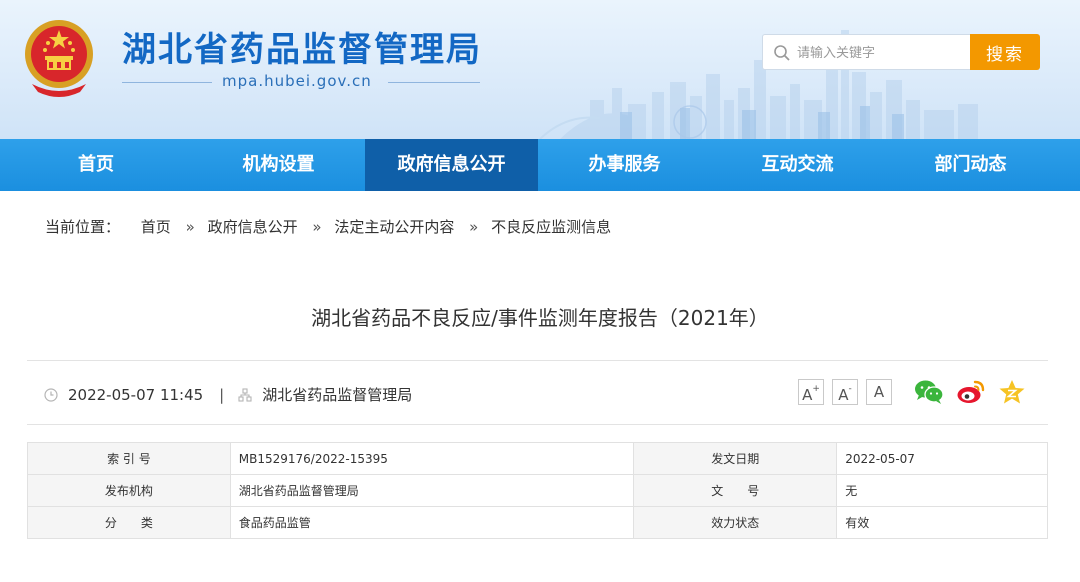  Describe the element at coordinates (156, 227) in the screenshot. I see `breadcrumb-item: 首页` at that location.